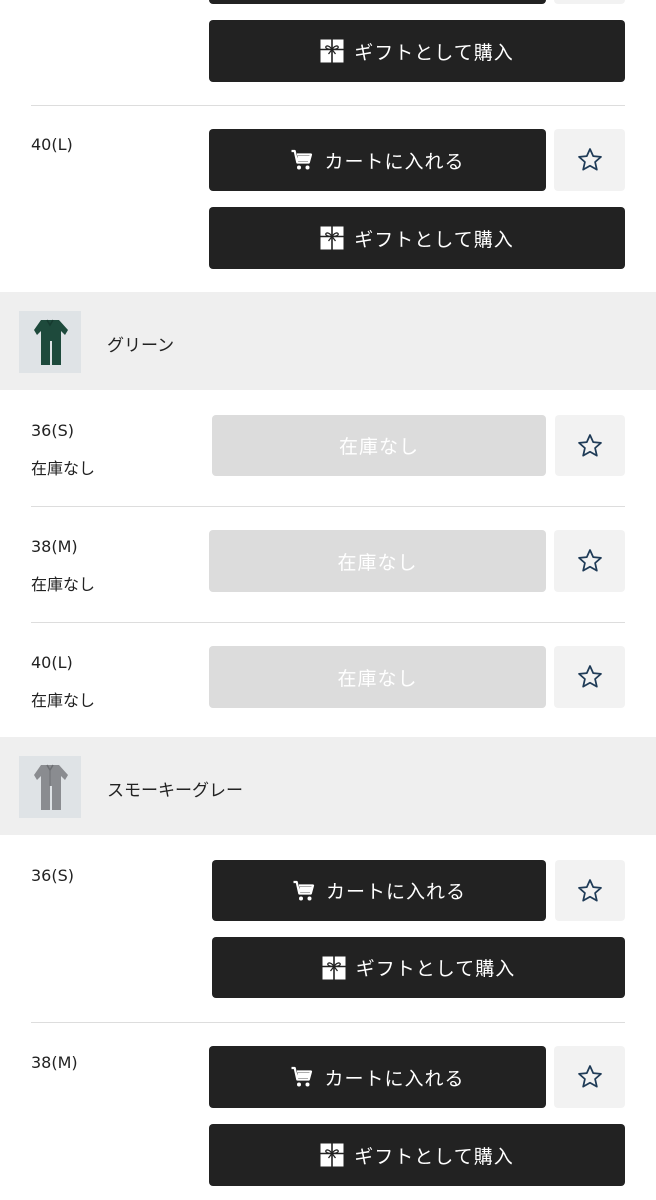  What do you see at coordinates (589, 2) in the screenshot?
I see `favorite-button-partial` at bounding box center [589, 2].